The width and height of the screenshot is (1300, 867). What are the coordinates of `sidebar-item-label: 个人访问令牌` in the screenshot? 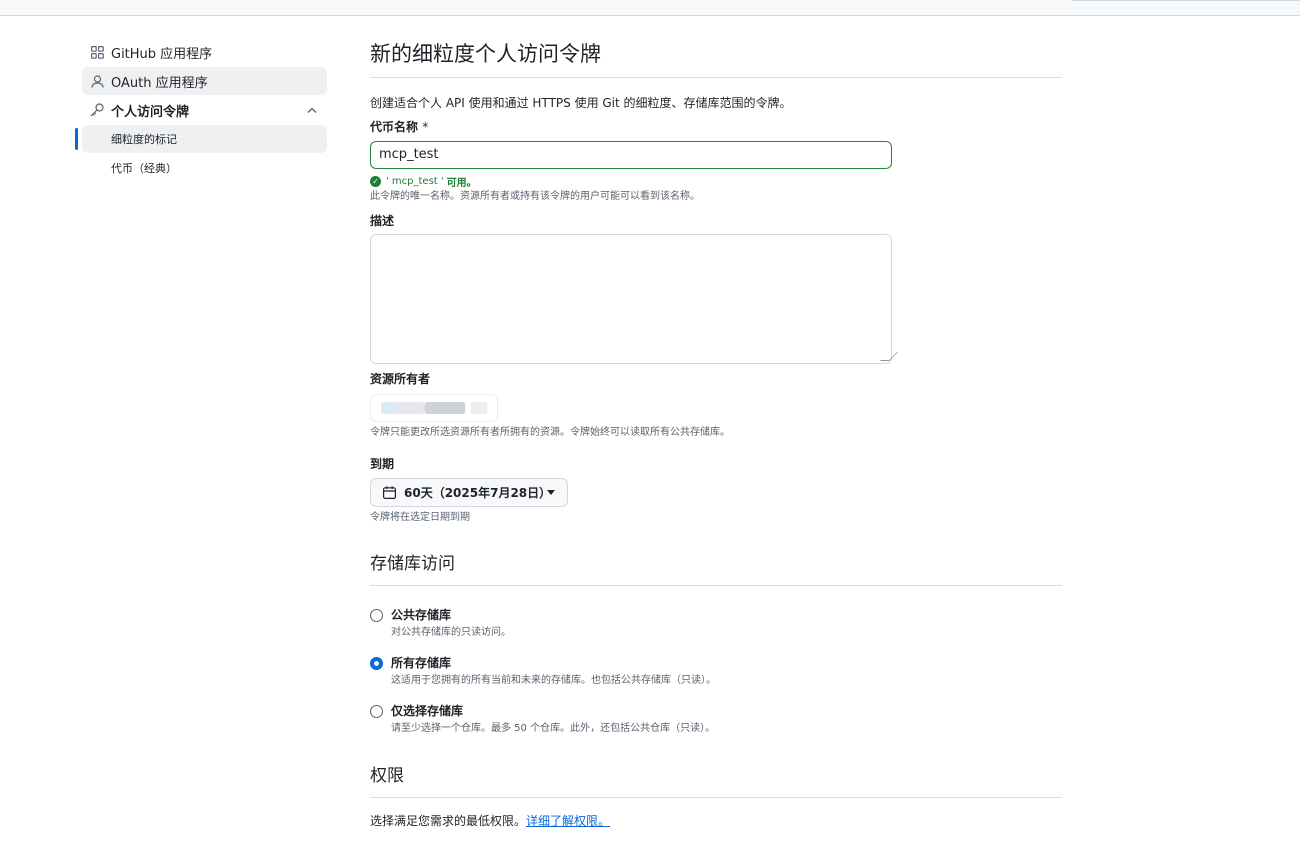 It's located at (150, 112).